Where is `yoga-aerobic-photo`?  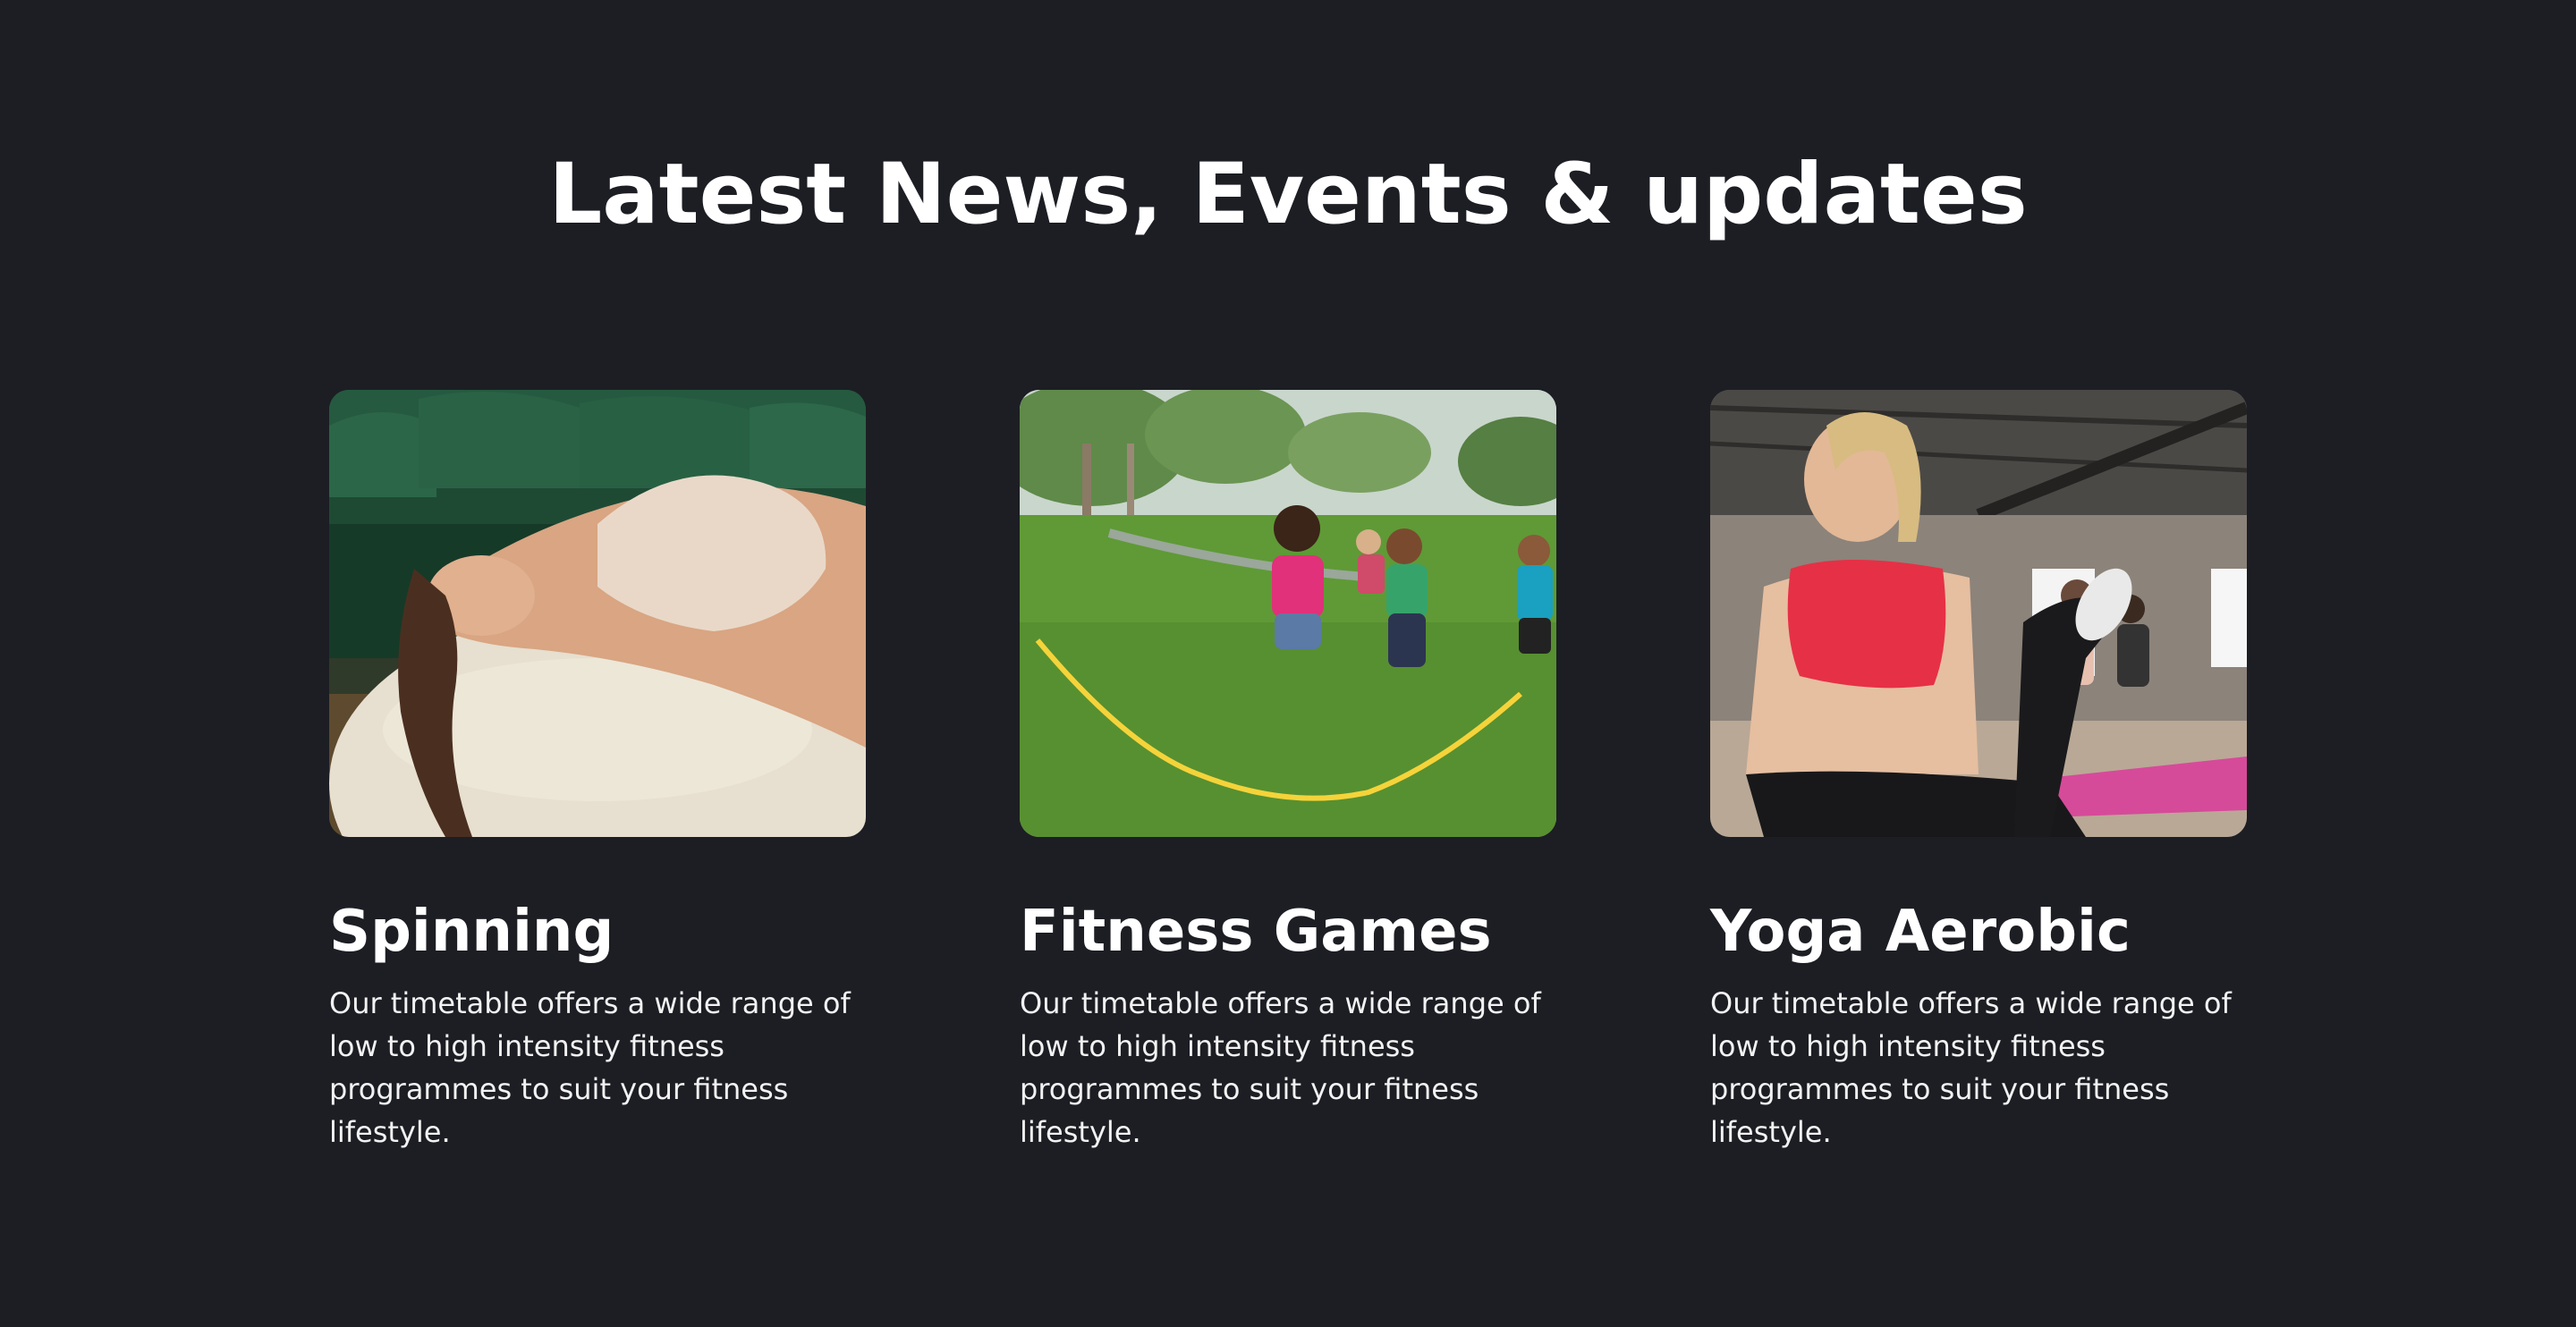 yoga-aerobic-photo is located at coordinates (1978, 613).